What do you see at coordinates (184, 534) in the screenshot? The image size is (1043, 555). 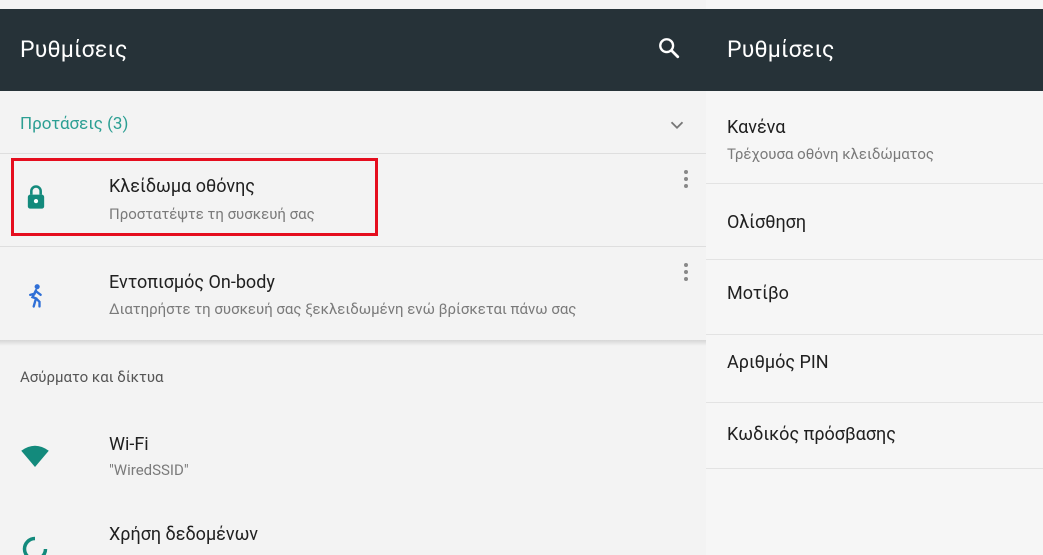 I see `settings-item-title: Χρήση δεδομένων` at bounding box center [184, 534].